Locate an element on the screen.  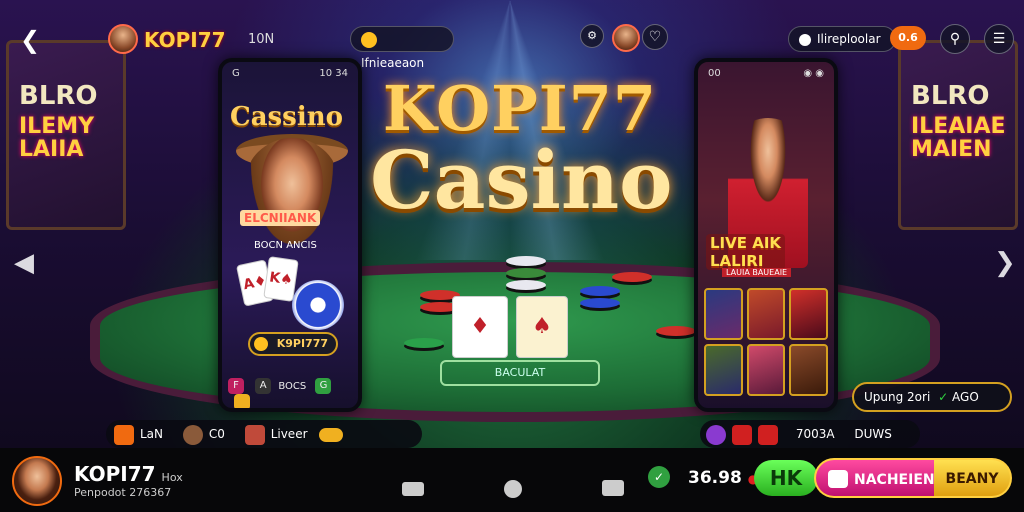
brand-logo: KOPI77 is located at coordinates (185, 40).